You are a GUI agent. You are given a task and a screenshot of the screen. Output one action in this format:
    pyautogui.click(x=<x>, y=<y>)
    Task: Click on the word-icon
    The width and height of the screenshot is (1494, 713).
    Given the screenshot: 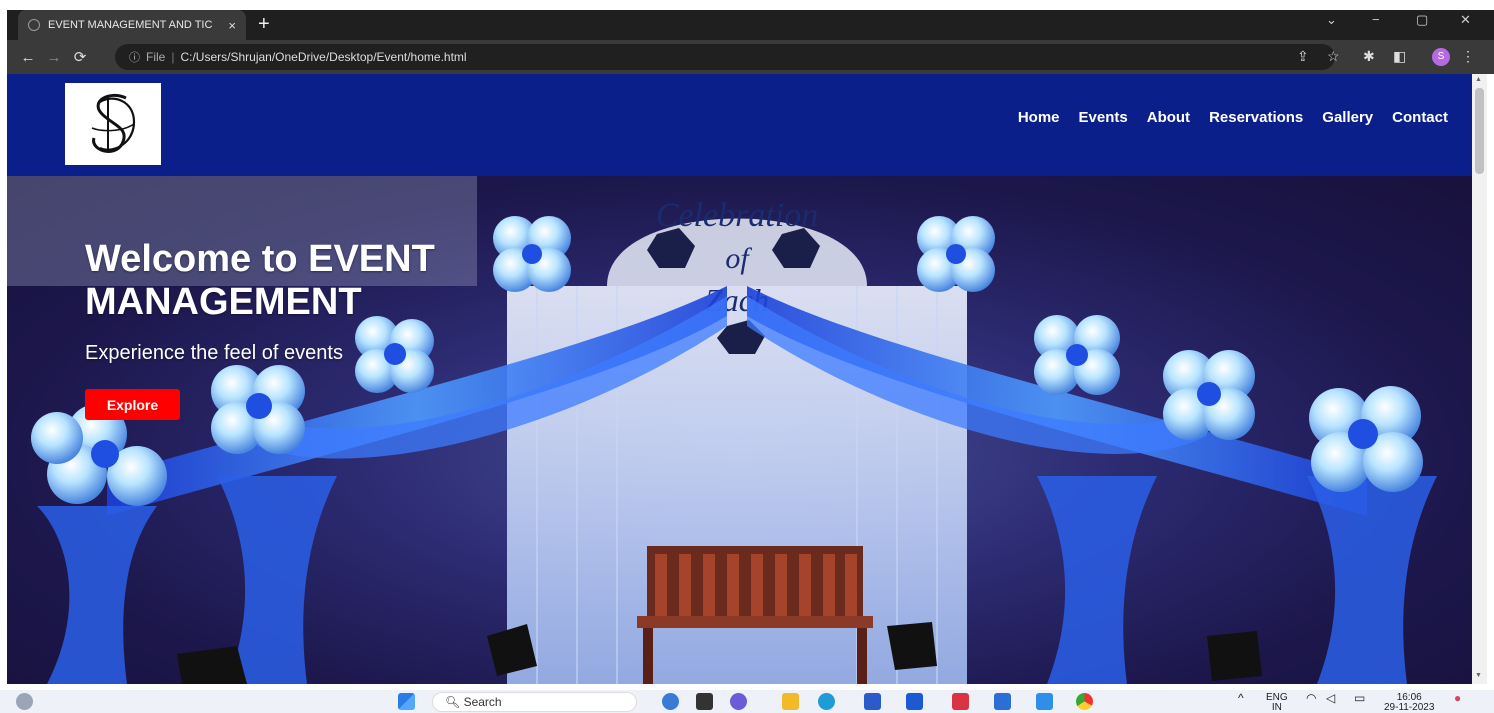 What is the action you would take?
    pyautogui.click(x=1002, y=701)
    